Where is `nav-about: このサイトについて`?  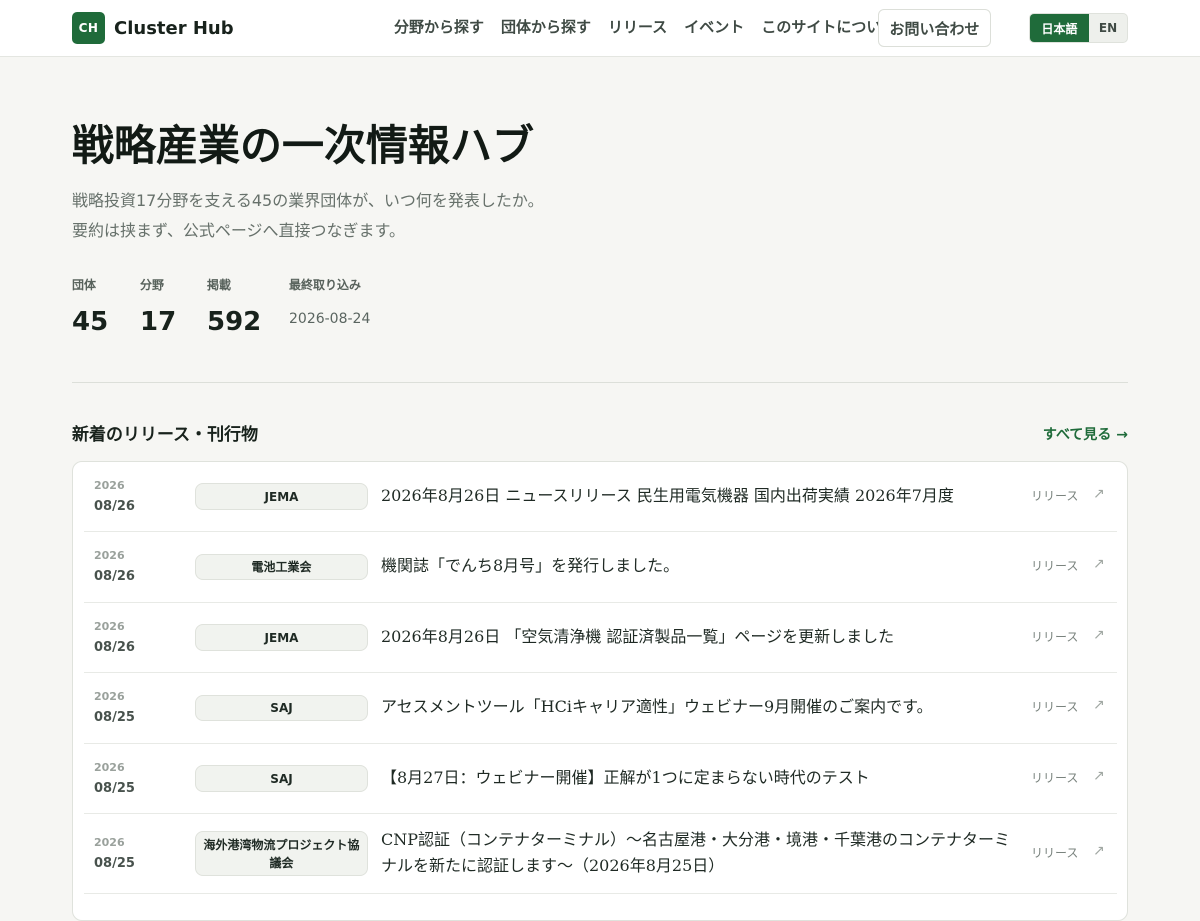 nav-about: このサイトについて is located at coordinates (828, 26).